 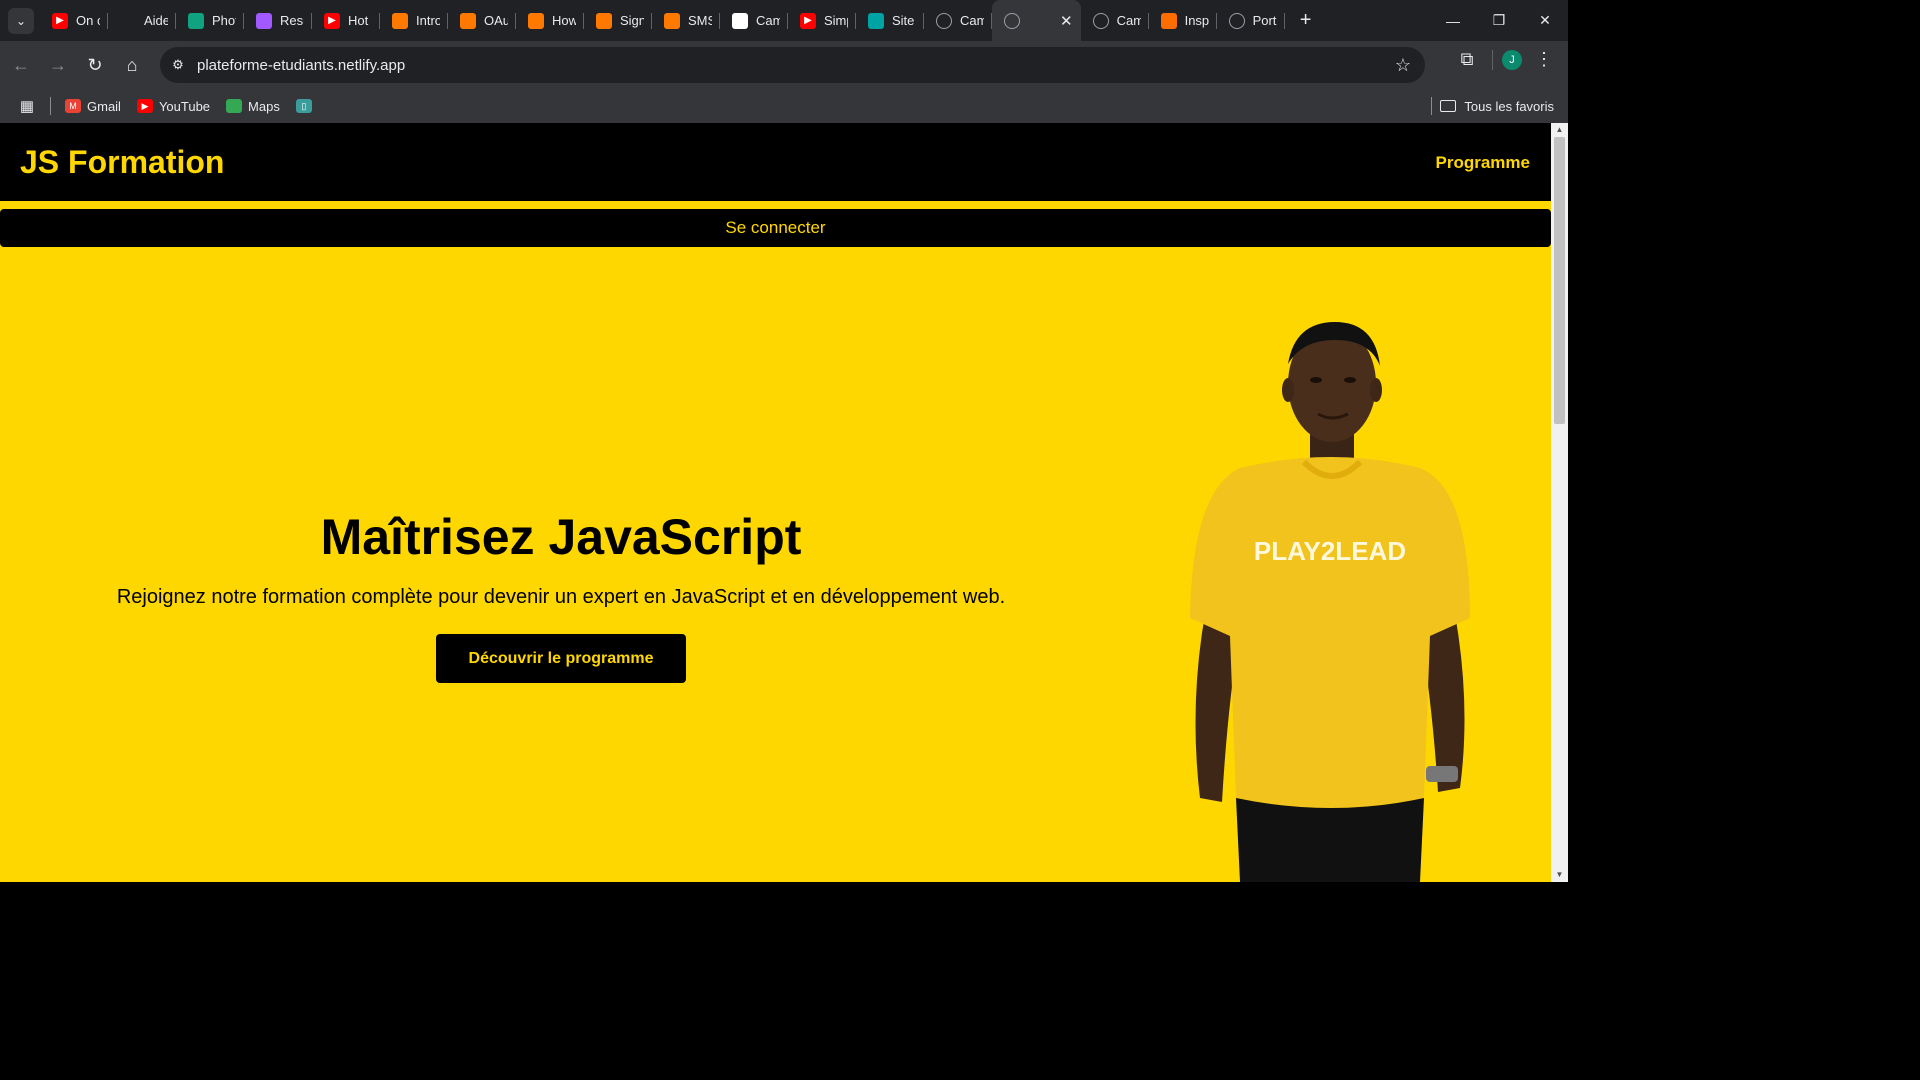 What do you see at coordinates (1467, 59) in the screenshot?
I see `extensions-icon: ⧉` at bounding box center [1467, 59].